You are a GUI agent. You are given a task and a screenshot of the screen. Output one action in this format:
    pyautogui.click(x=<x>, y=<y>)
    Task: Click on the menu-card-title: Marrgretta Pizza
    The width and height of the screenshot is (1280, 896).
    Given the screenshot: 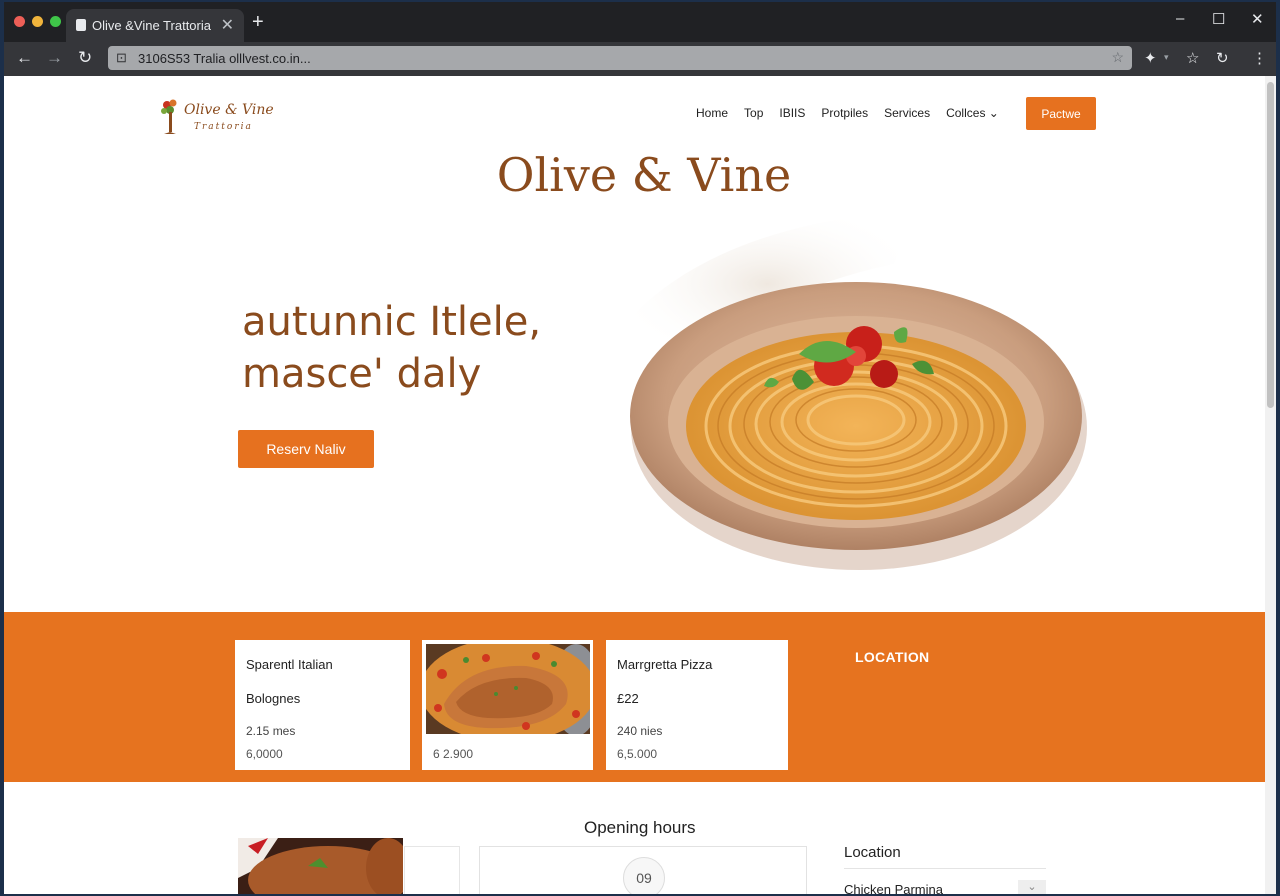 What is the action you would take?
    pyautogui.click(x=665, y=664)
    